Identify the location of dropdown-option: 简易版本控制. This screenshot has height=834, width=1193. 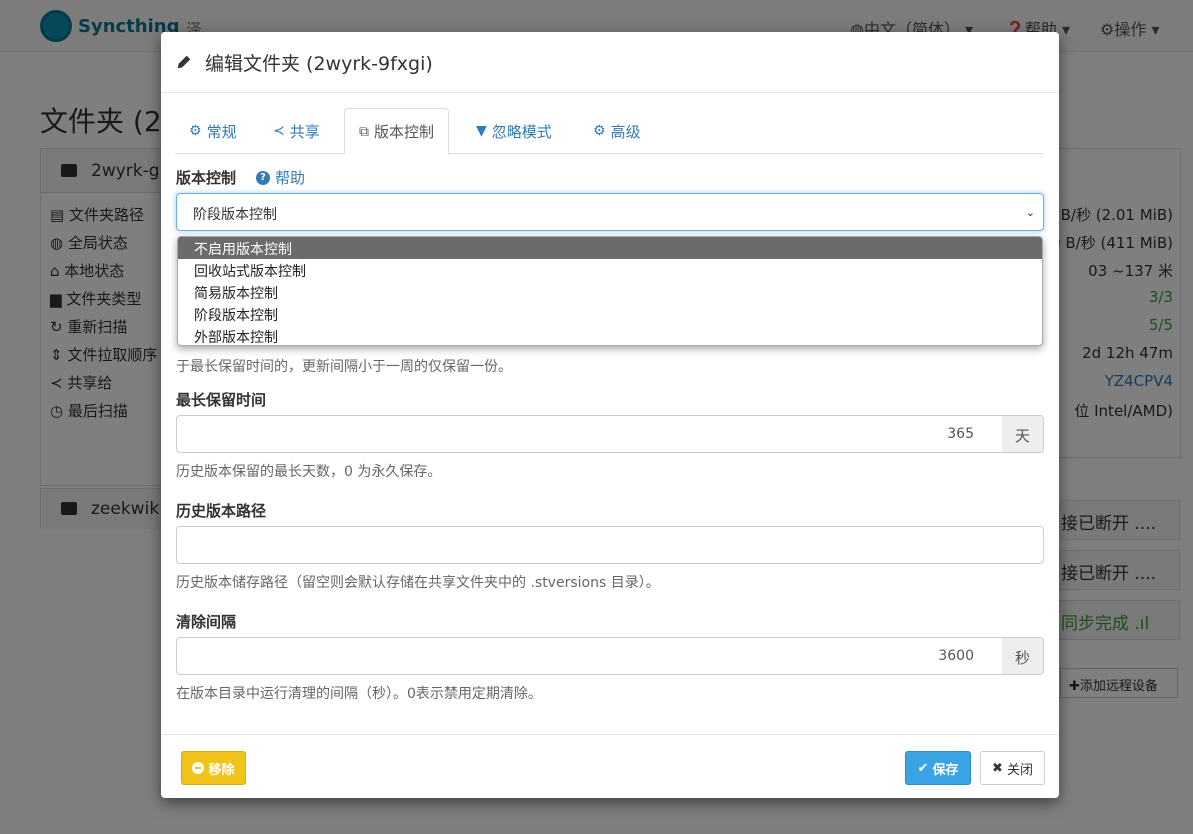
(610, 292).